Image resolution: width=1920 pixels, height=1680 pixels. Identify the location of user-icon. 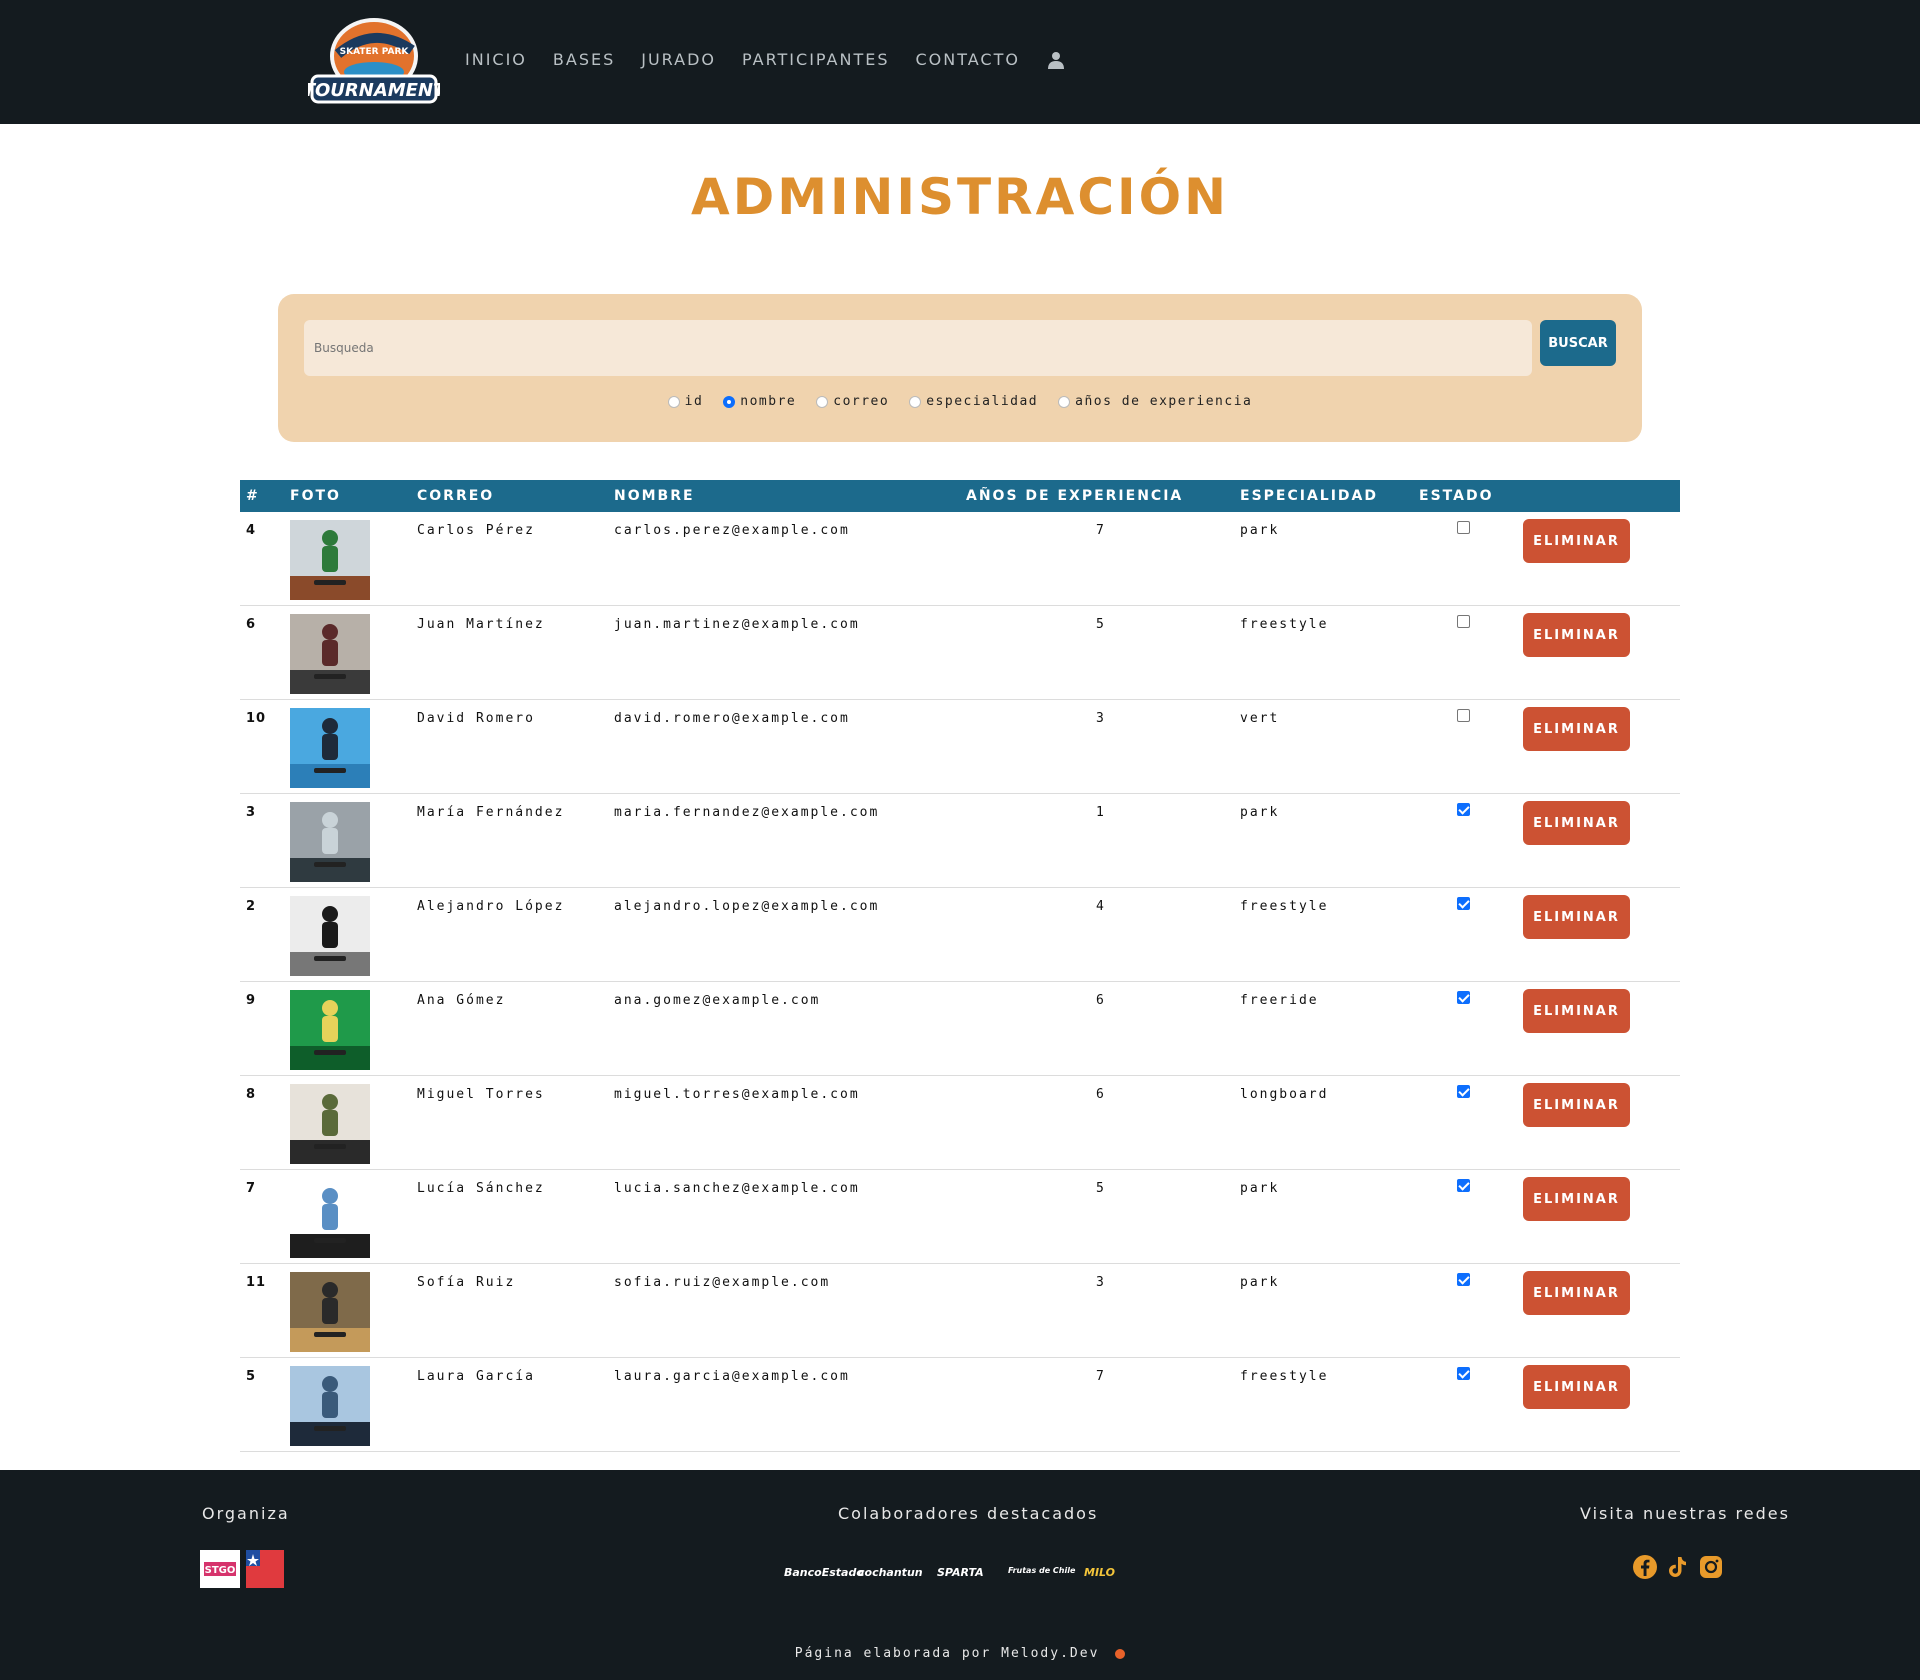
(1055, 60).